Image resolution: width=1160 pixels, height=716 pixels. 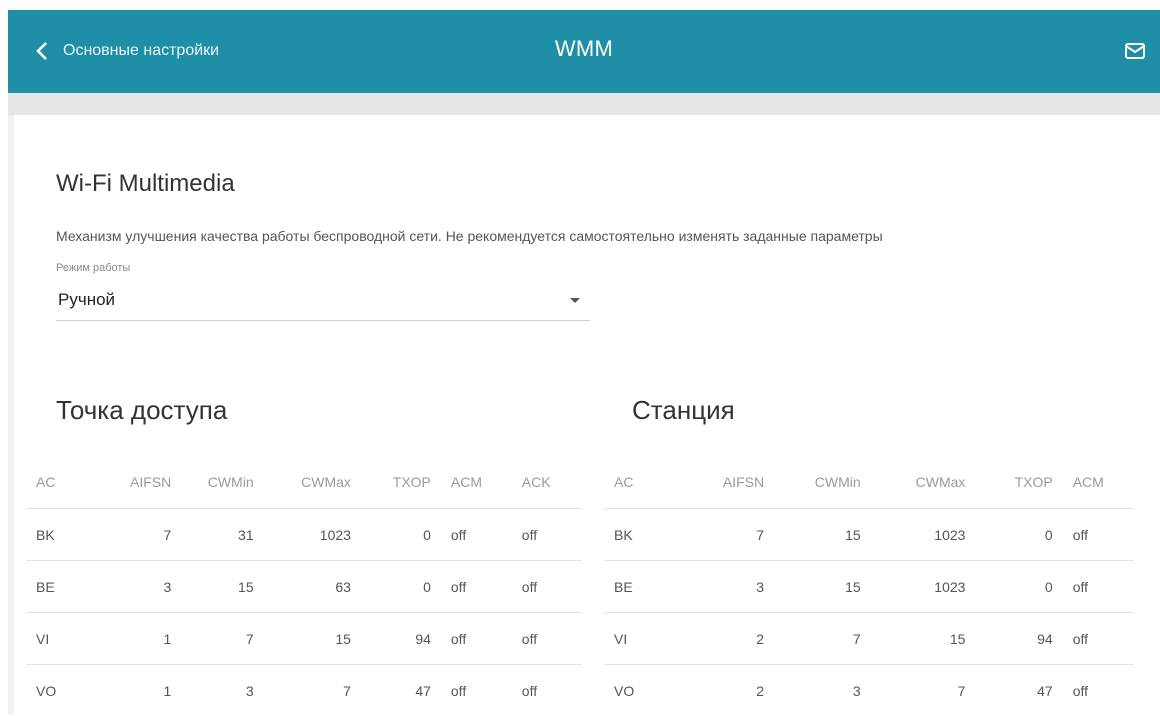 I want to click on mode-value: Ручной, so click(x=86, y=300).